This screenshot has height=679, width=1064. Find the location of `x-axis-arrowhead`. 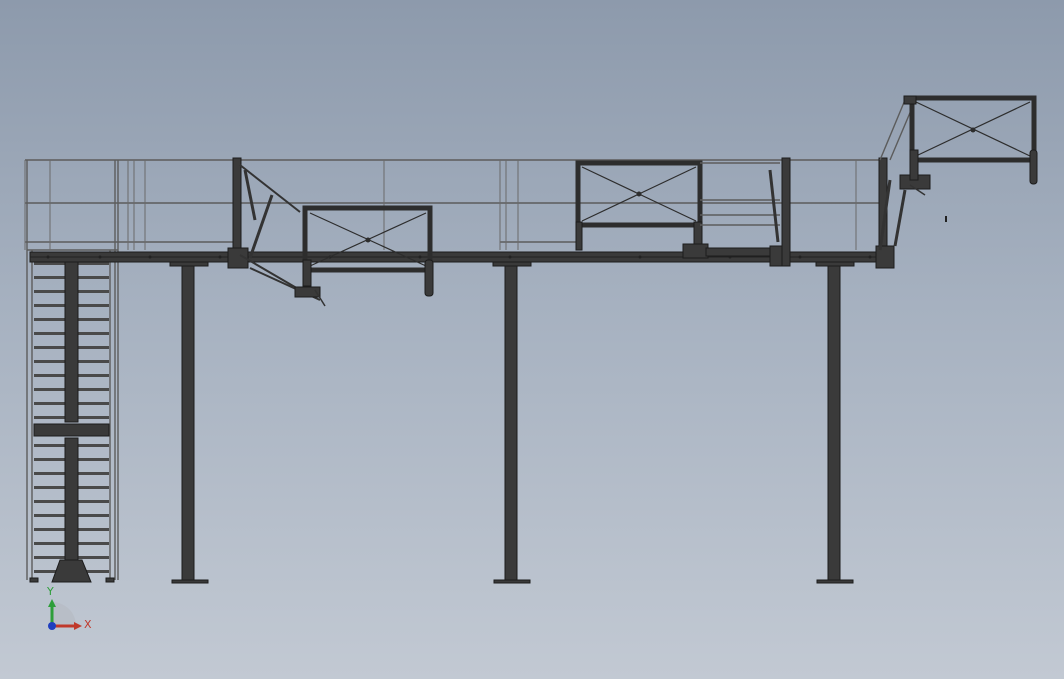

x-axis-arrowhead is located at coordinates (78, 626).